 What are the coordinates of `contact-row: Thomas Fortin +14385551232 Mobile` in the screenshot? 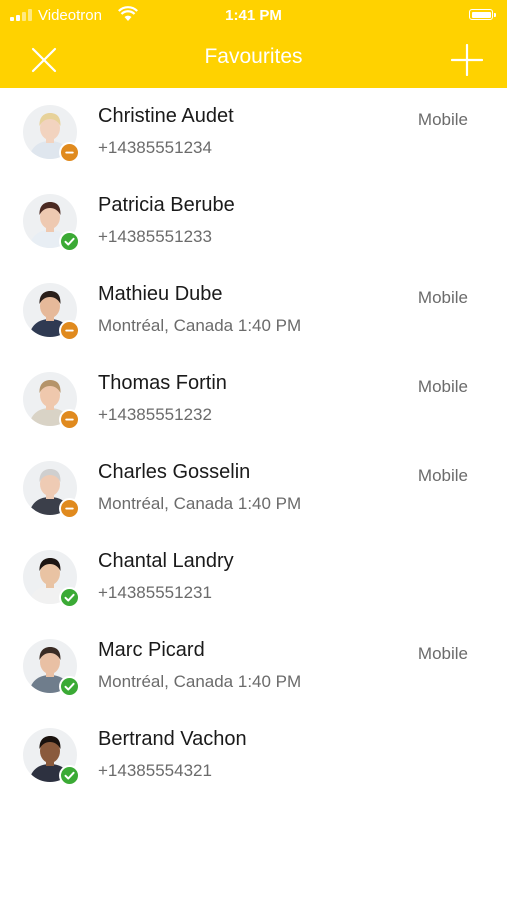 It's located at (253, 399).